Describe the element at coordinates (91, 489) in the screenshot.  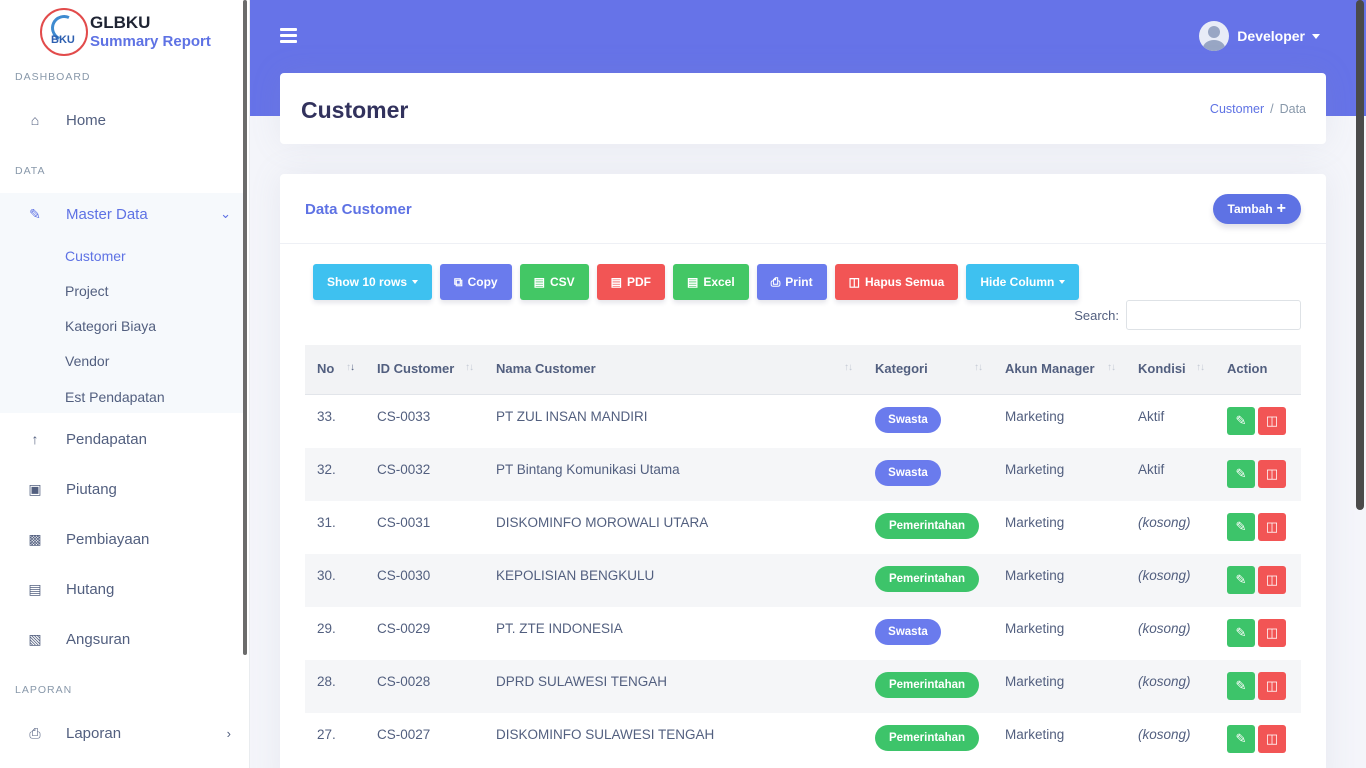
I see `sidebar-item-label: Piutang` at that location.